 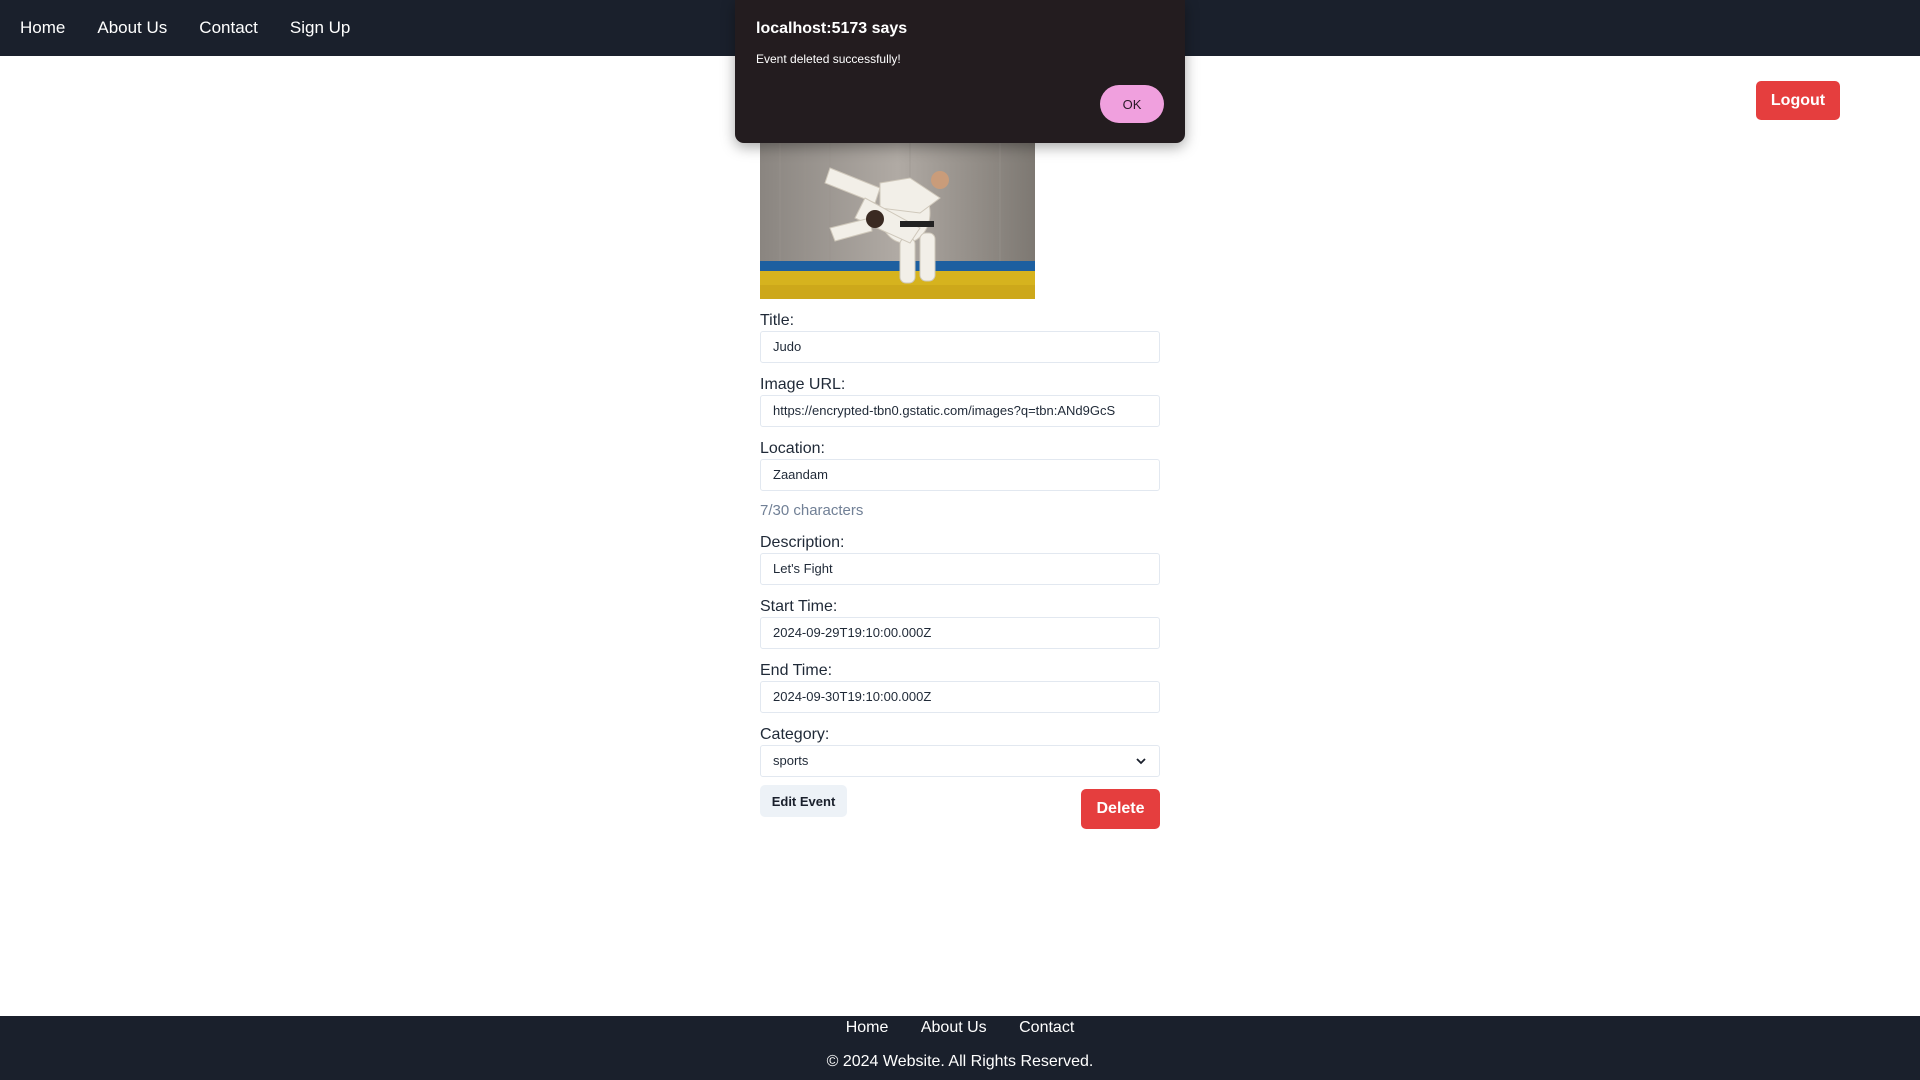 What do you see at coordinates (960, 697) in the screenshot?
I see `end-time-input: 2024-09-30T19:10:00.000Z` at bounding box center [960, 697].